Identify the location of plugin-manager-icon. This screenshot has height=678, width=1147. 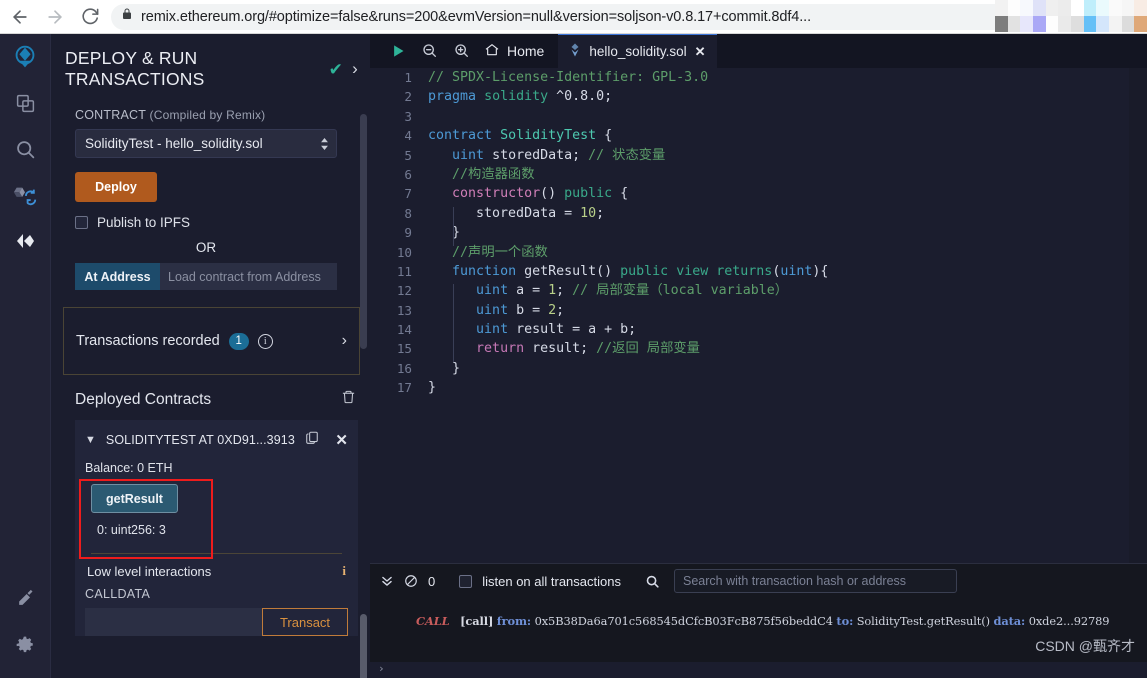
(25, 599).